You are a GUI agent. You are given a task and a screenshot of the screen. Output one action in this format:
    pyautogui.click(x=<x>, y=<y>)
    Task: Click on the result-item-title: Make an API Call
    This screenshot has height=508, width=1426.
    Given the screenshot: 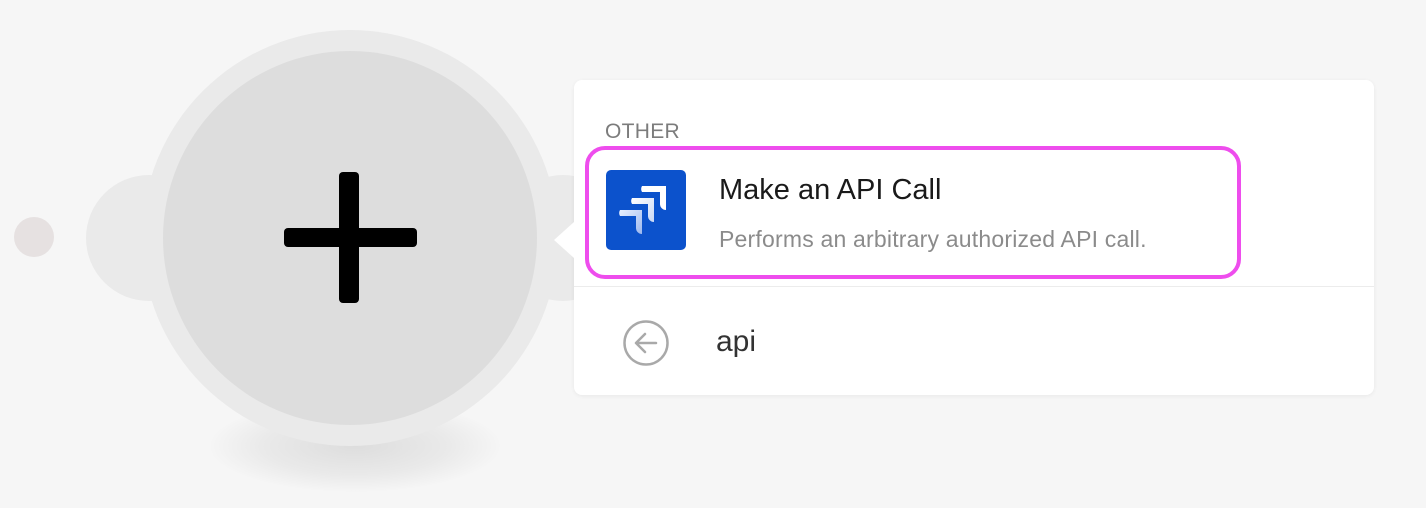 What is the action you would take?
    pyautogui.click(x=830, y=190)
    